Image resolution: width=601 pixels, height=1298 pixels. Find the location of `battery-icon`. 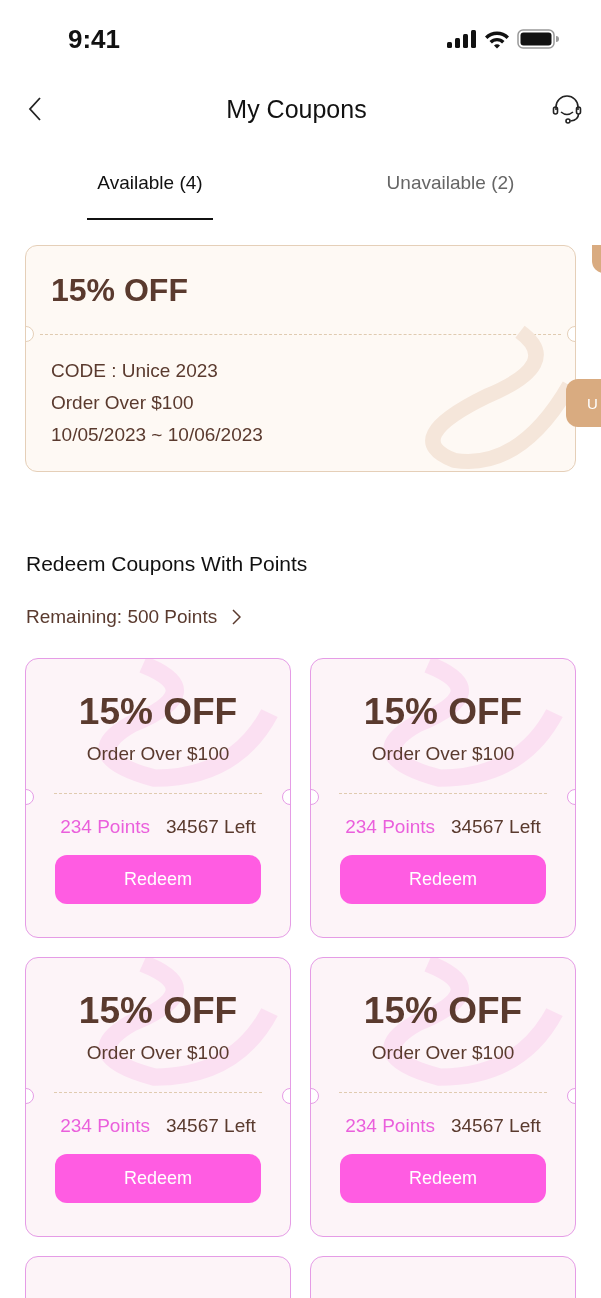

battery-icon is located at coordinates (538, 39).